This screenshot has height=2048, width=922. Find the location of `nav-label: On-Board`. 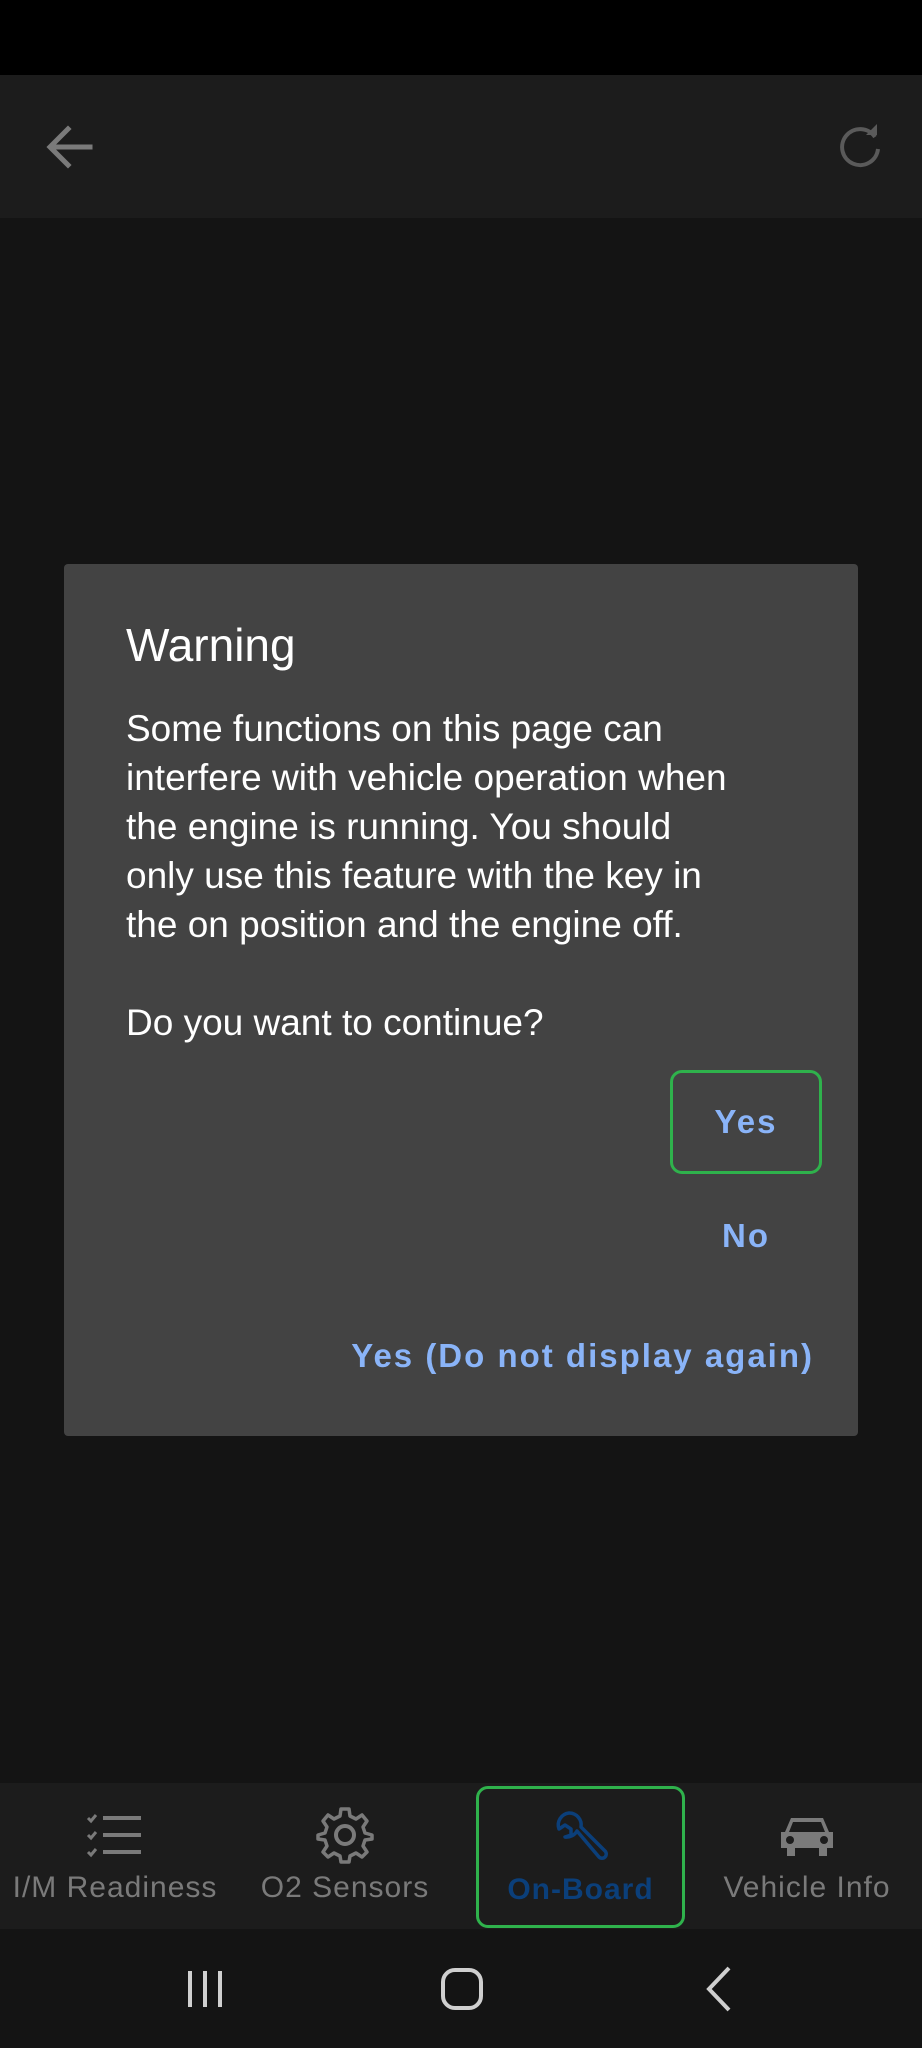

nav-label: On-Board is located at coordinates (580, 1889).